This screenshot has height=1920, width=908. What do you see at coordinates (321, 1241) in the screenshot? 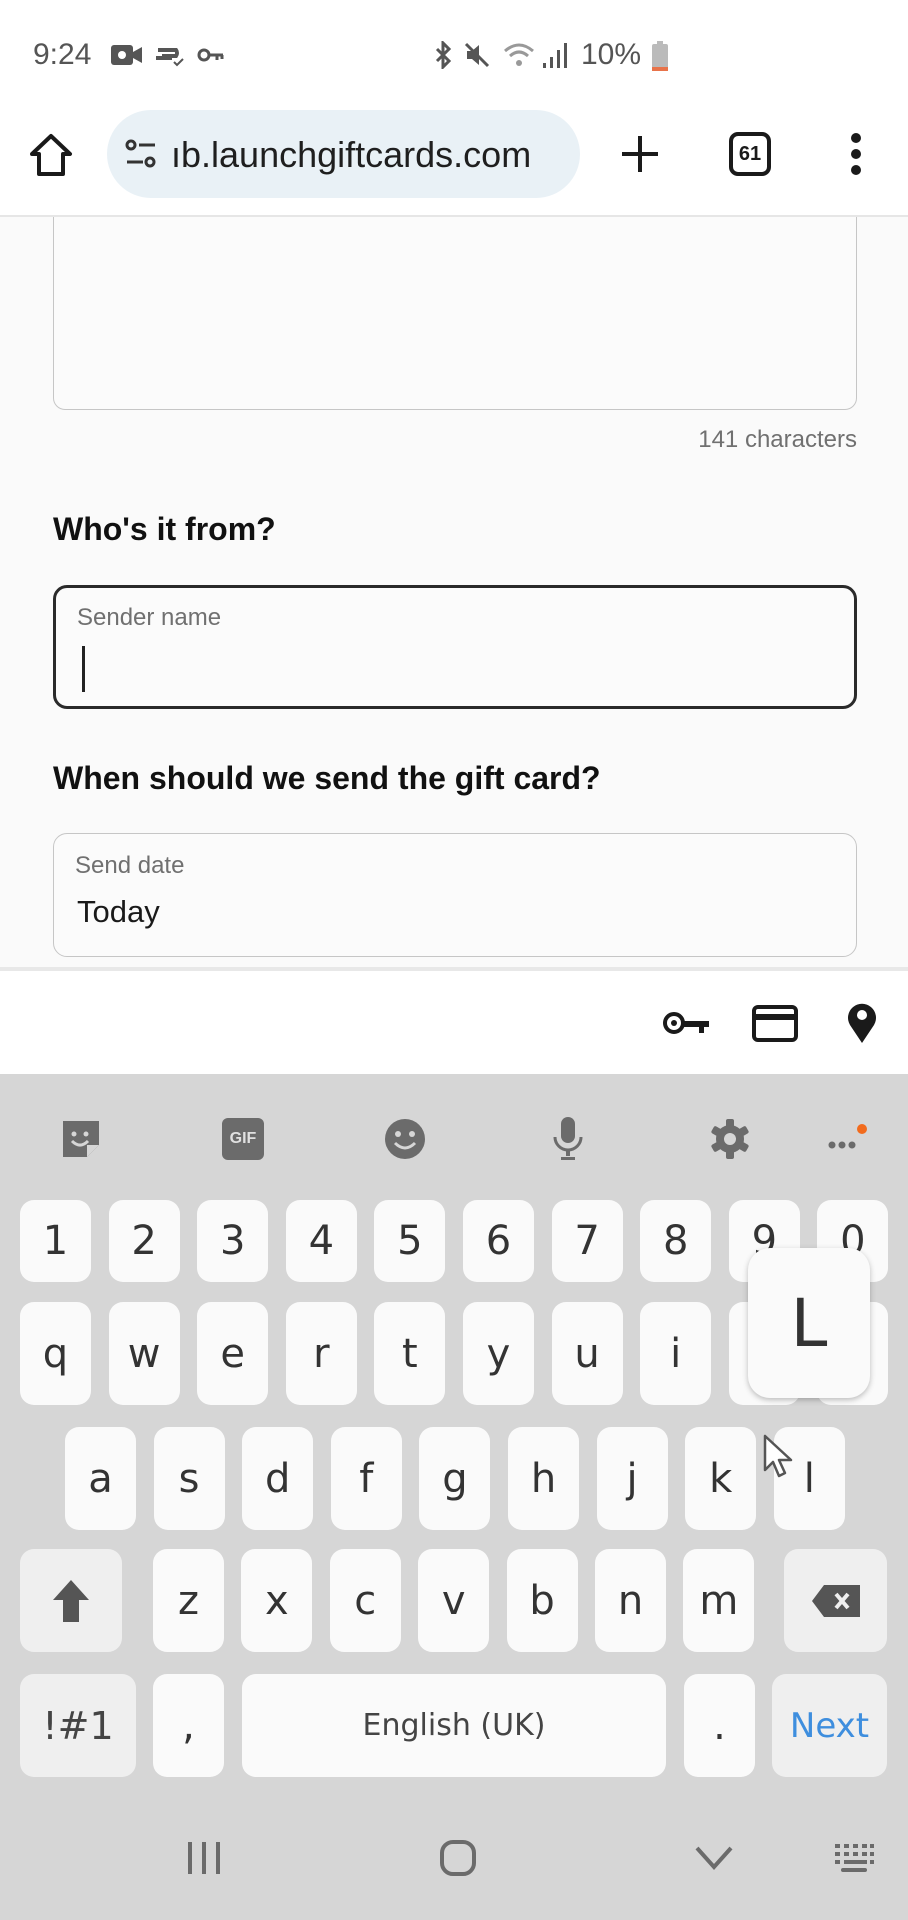
I see `key-4: 4` at bounding box center [321, 1241].